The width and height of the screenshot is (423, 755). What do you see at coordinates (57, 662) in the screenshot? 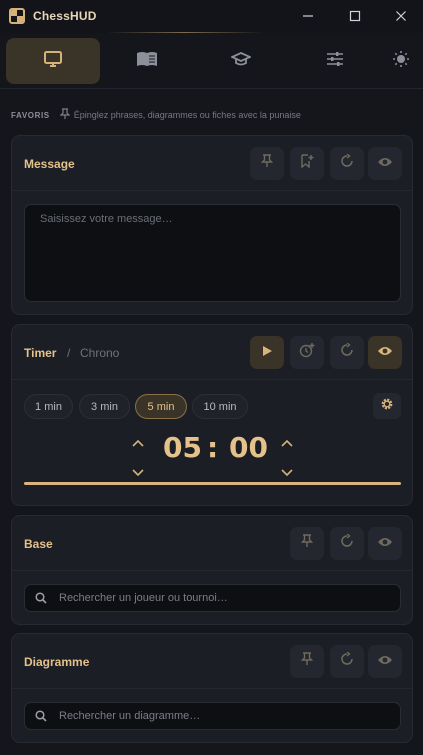
I see `diagram-title: Diagramme` at bounding box center [57, 662].